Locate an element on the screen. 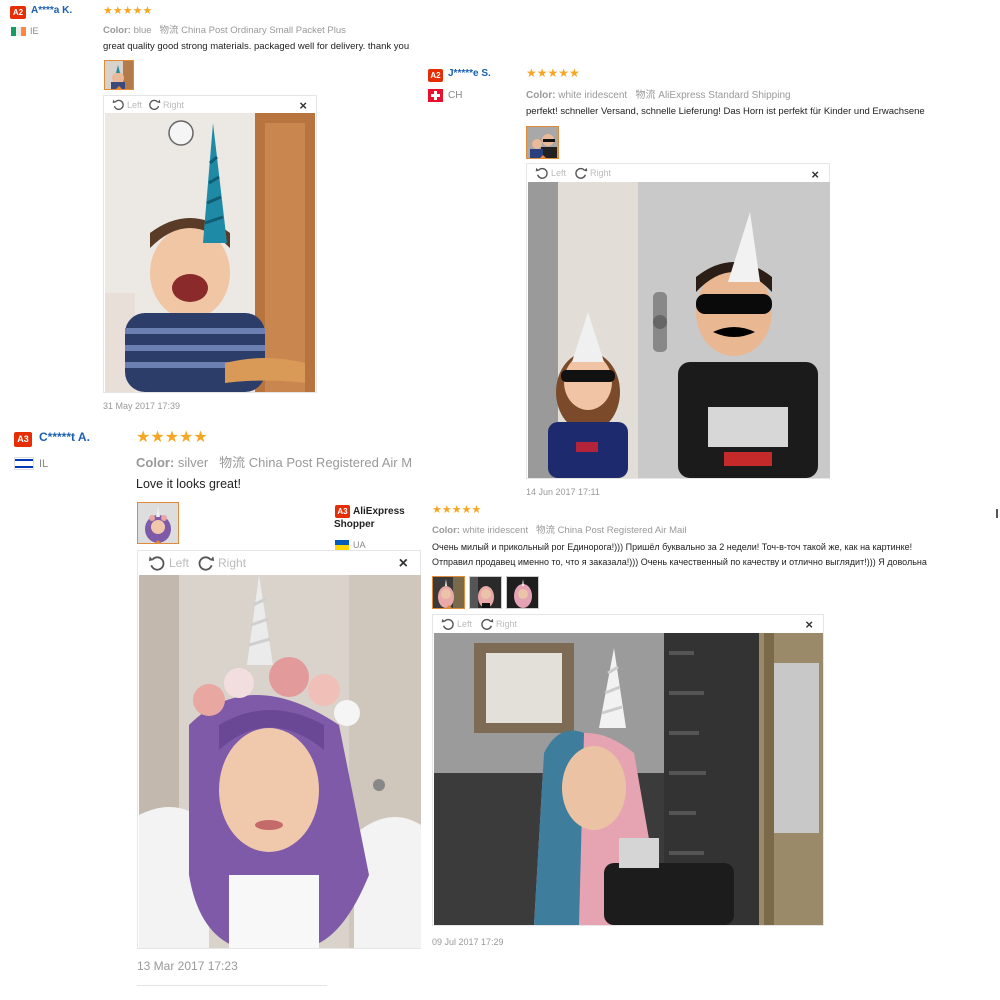 This screenshot has width=1000, height=1000. flag-icon-il is located at coordinates (24, 463).